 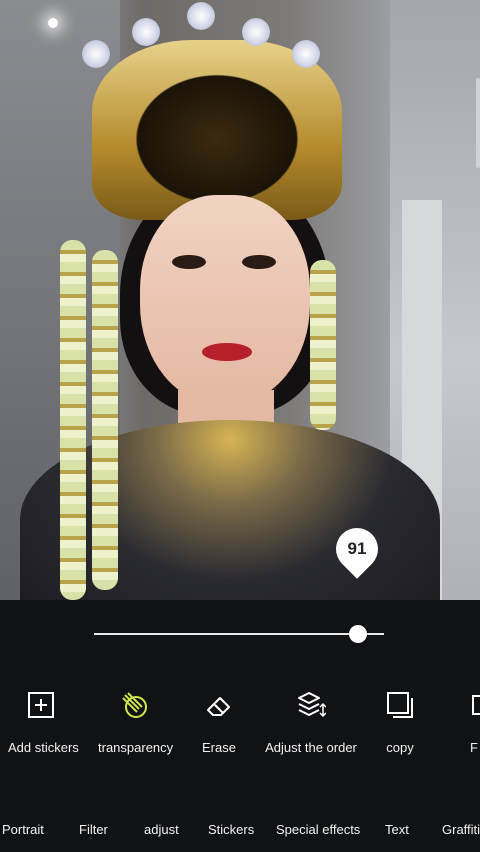 What do you see at coordinates (219, 722) in the screenshot?
I see `tool-erase: Erase` at bounding box center [219, 722].